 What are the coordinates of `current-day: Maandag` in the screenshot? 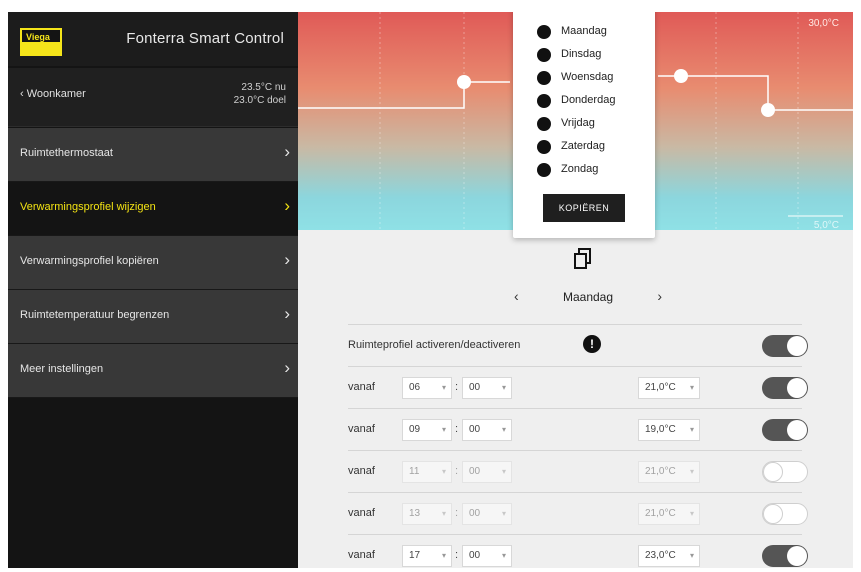 It's located at (588, 297).